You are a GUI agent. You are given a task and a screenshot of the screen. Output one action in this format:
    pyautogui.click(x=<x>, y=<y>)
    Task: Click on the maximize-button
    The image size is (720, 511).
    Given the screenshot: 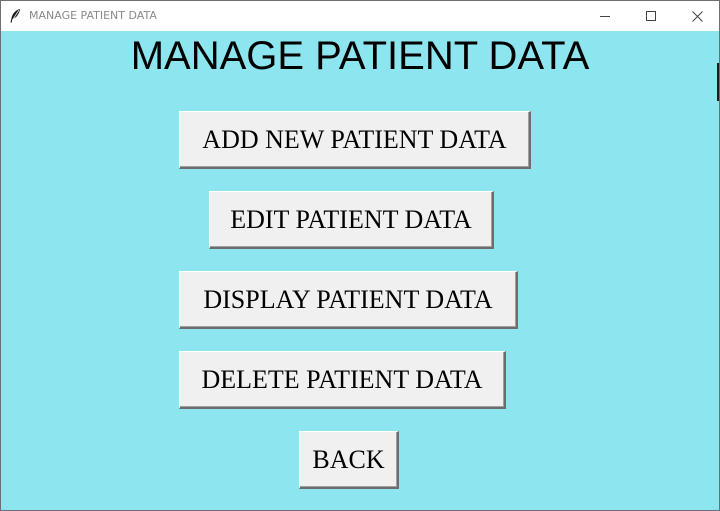 What is the action you would take?
    pyautogui.click(x=651, y=16)
    